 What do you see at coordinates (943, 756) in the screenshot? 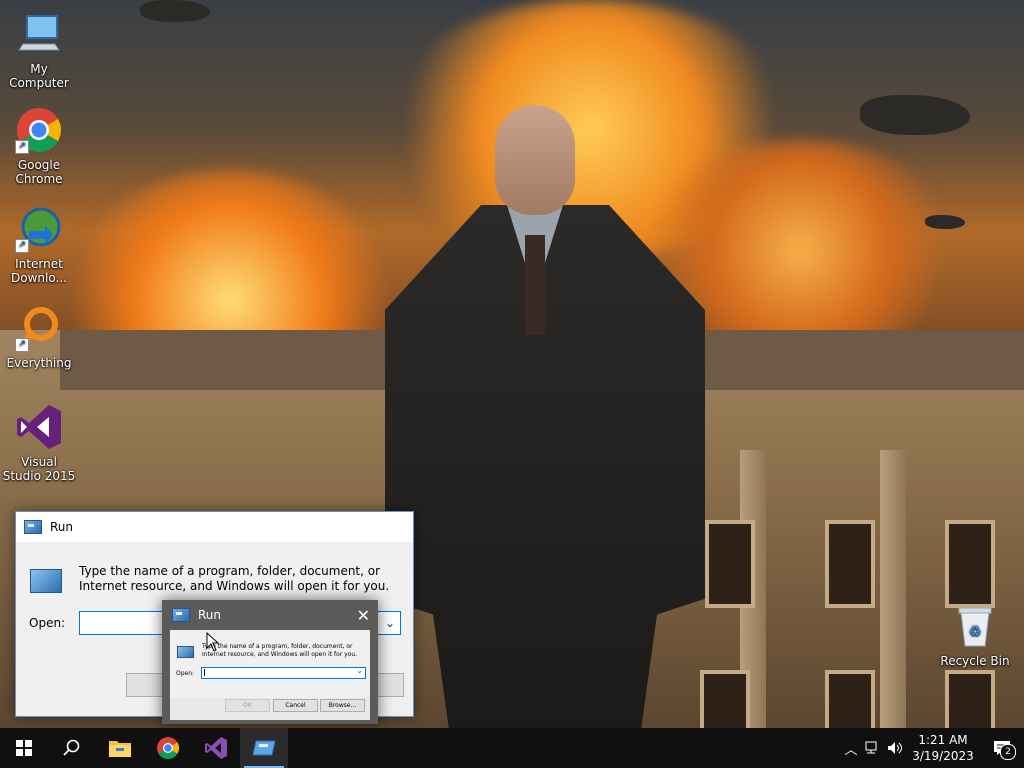
I see `clock-date: 3/19/2023` at bounding box center [943, 756].